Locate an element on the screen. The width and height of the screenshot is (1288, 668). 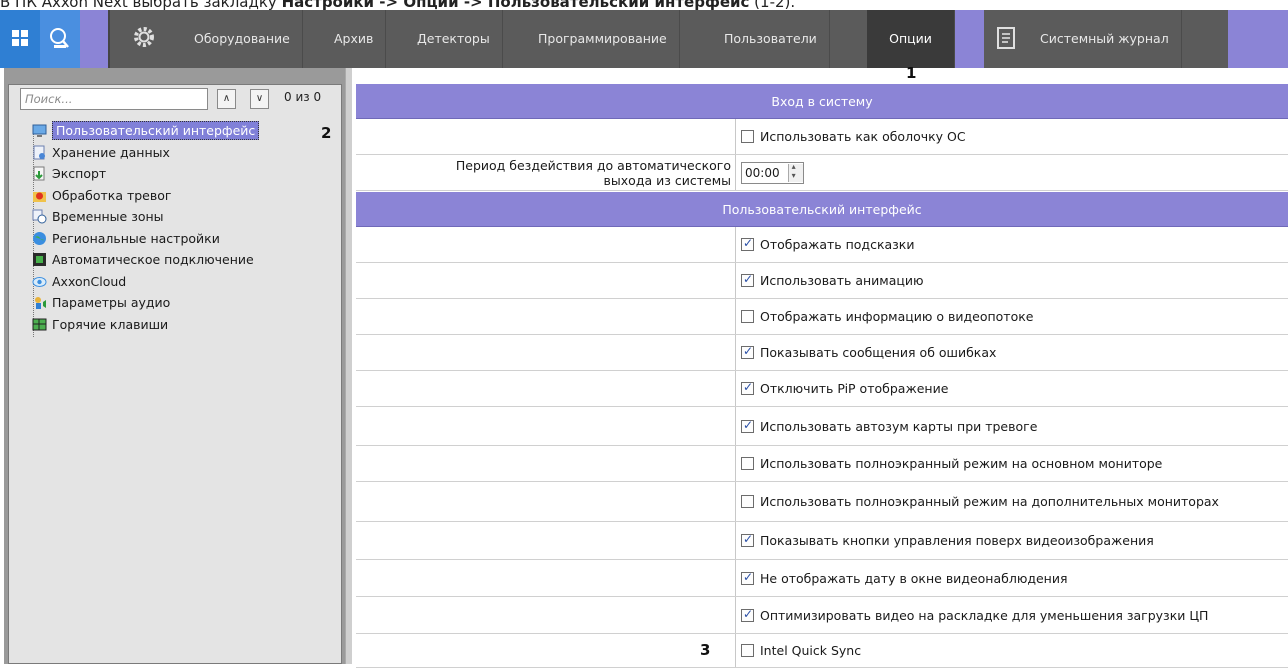
monitor-icon is located at coordinates (39, 130).